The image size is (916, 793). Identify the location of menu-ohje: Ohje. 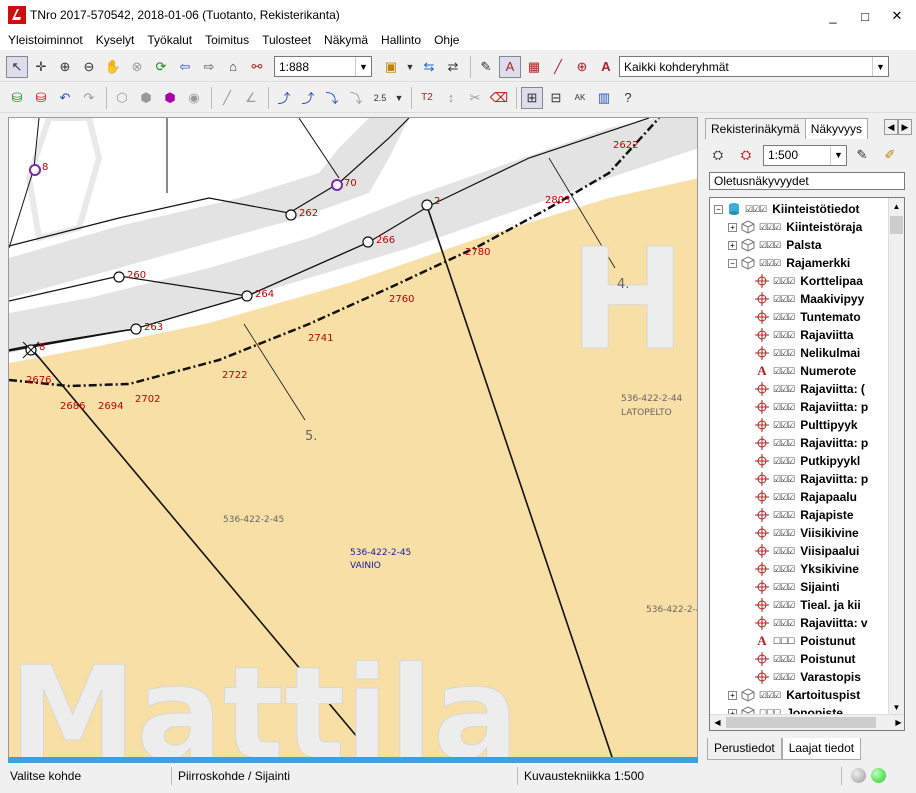
(446, 40).